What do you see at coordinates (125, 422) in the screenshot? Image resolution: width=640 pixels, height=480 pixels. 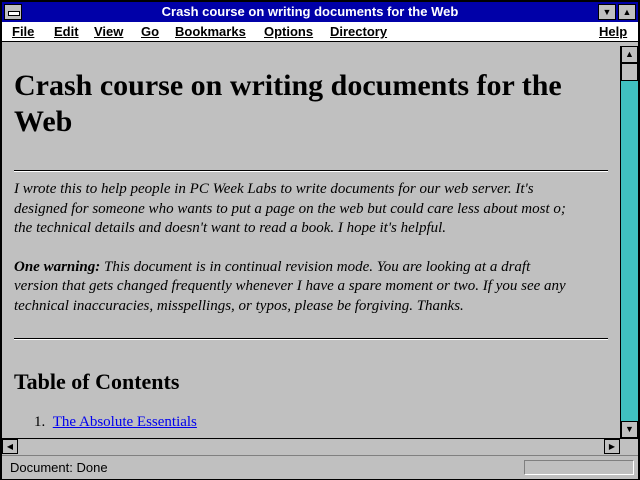 I see `toc-link-absolute-essentials: The Absolute Essentials` at bounding box center [125, 422].